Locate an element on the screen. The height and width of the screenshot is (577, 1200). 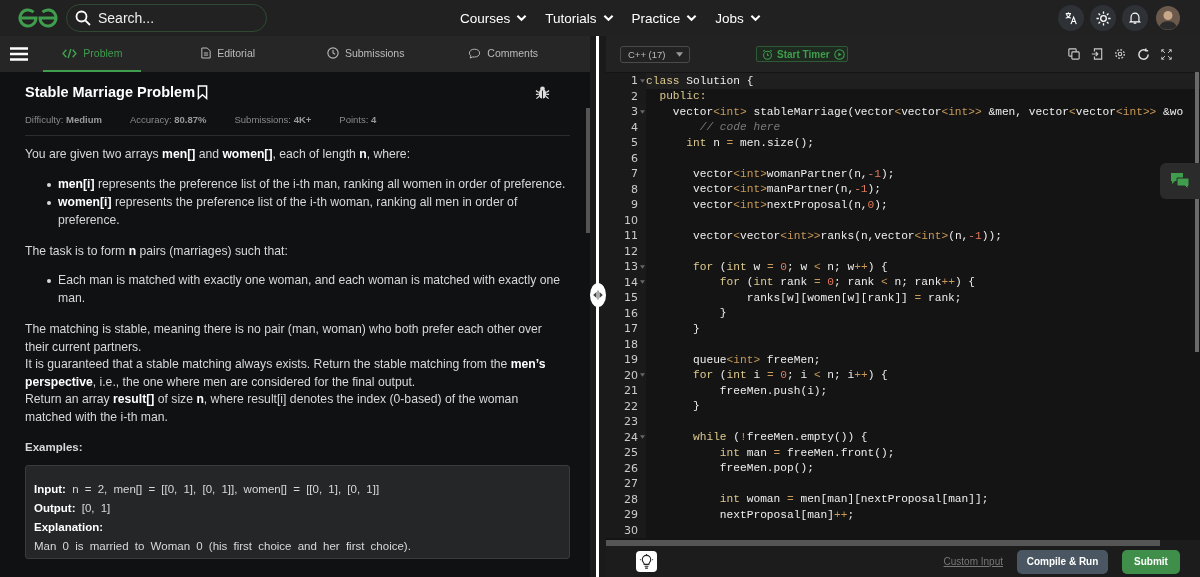
code-line: freeMen.pop(); is located at coordinates (766, 468).